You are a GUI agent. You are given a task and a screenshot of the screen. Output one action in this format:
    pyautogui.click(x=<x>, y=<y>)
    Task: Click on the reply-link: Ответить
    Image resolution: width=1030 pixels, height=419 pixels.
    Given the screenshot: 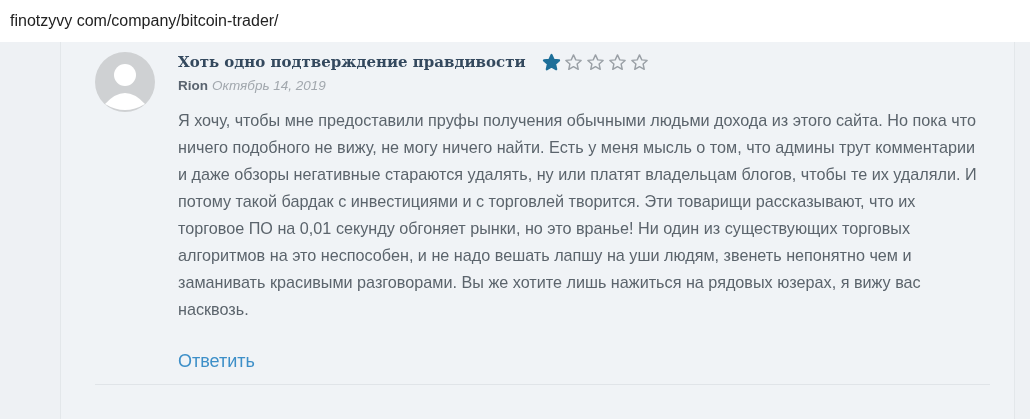 What is the action you would take?
    pyautogui.click(x=216, y=361)
    